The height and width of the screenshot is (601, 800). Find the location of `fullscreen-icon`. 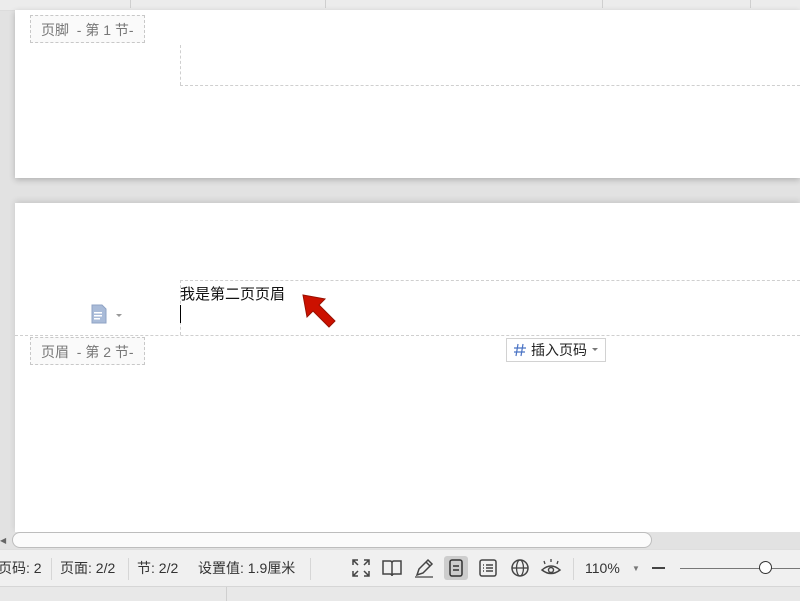

fullscreen-icon is located at coordinates (361, 568).